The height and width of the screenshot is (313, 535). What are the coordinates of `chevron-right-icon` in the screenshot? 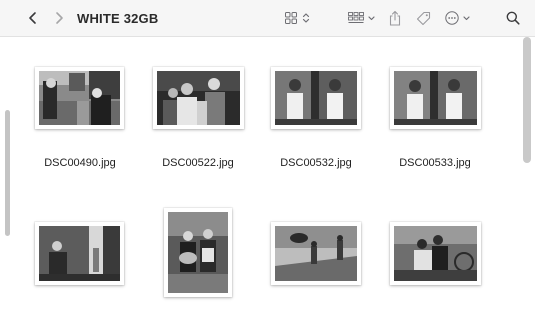 It's located at (59, 18).